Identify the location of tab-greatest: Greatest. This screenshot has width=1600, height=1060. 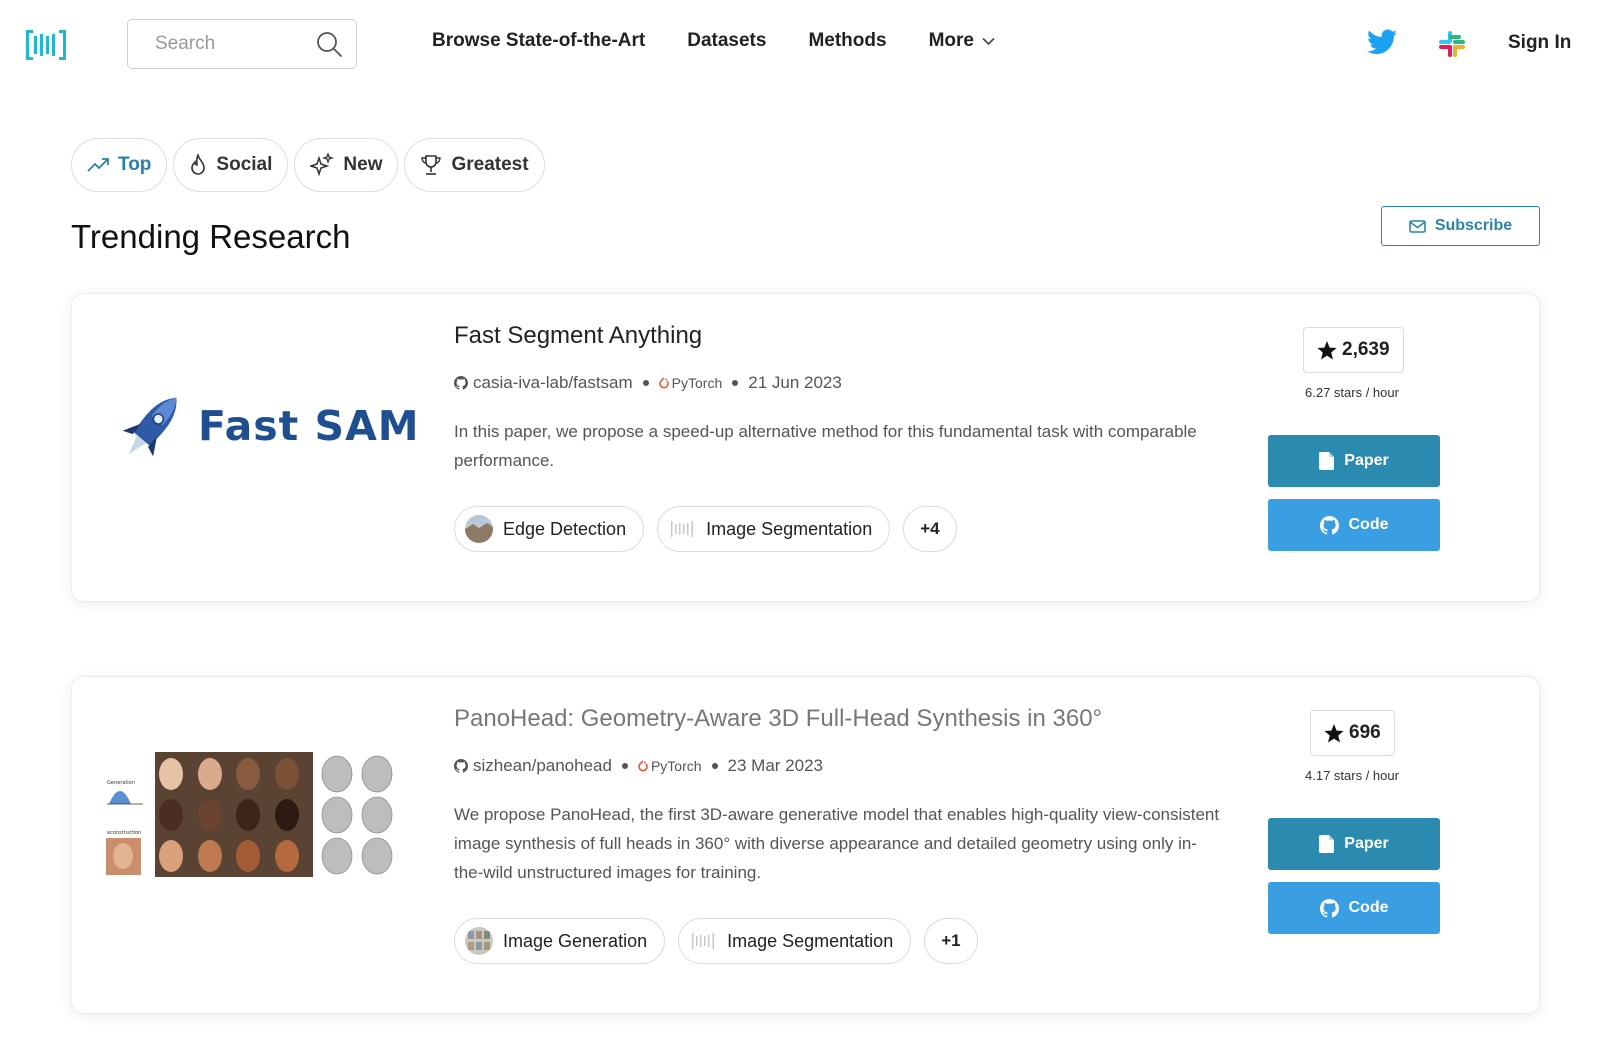
(474, 165).